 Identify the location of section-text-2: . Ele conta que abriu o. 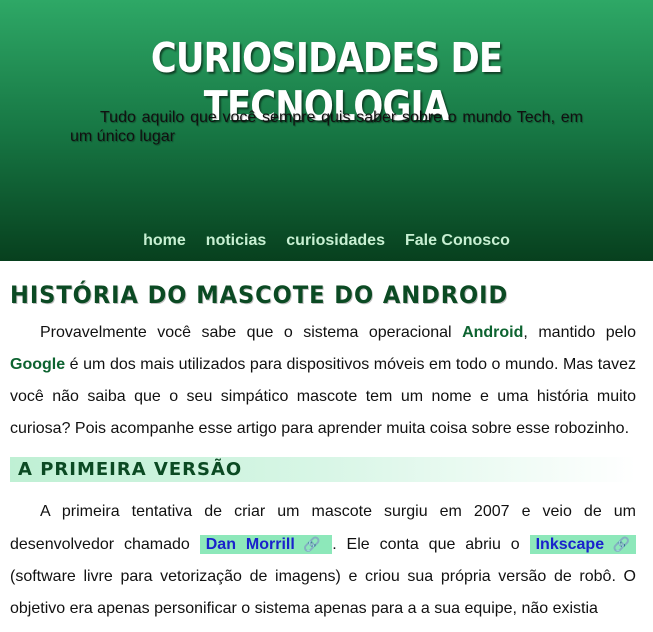
(431, 544).